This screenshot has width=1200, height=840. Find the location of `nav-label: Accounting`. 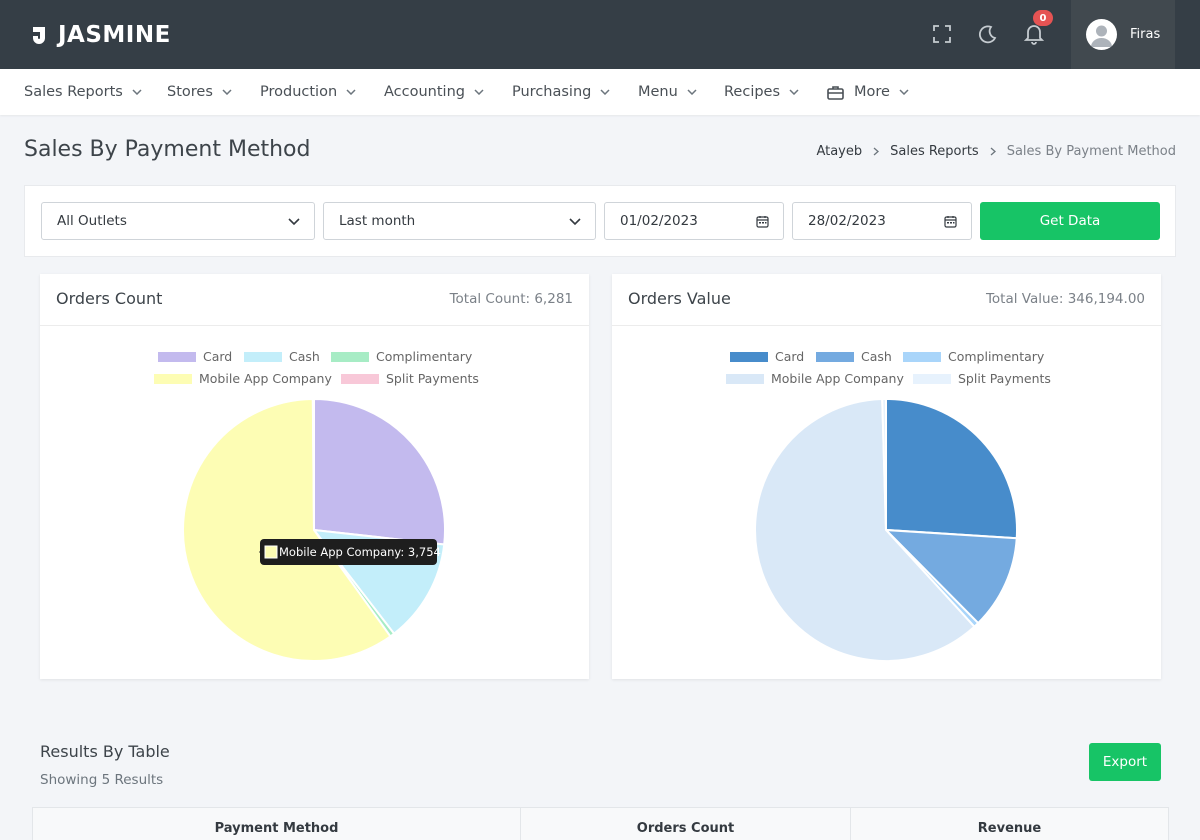

nav-label: Accounting is located at coordinates (424, 92).